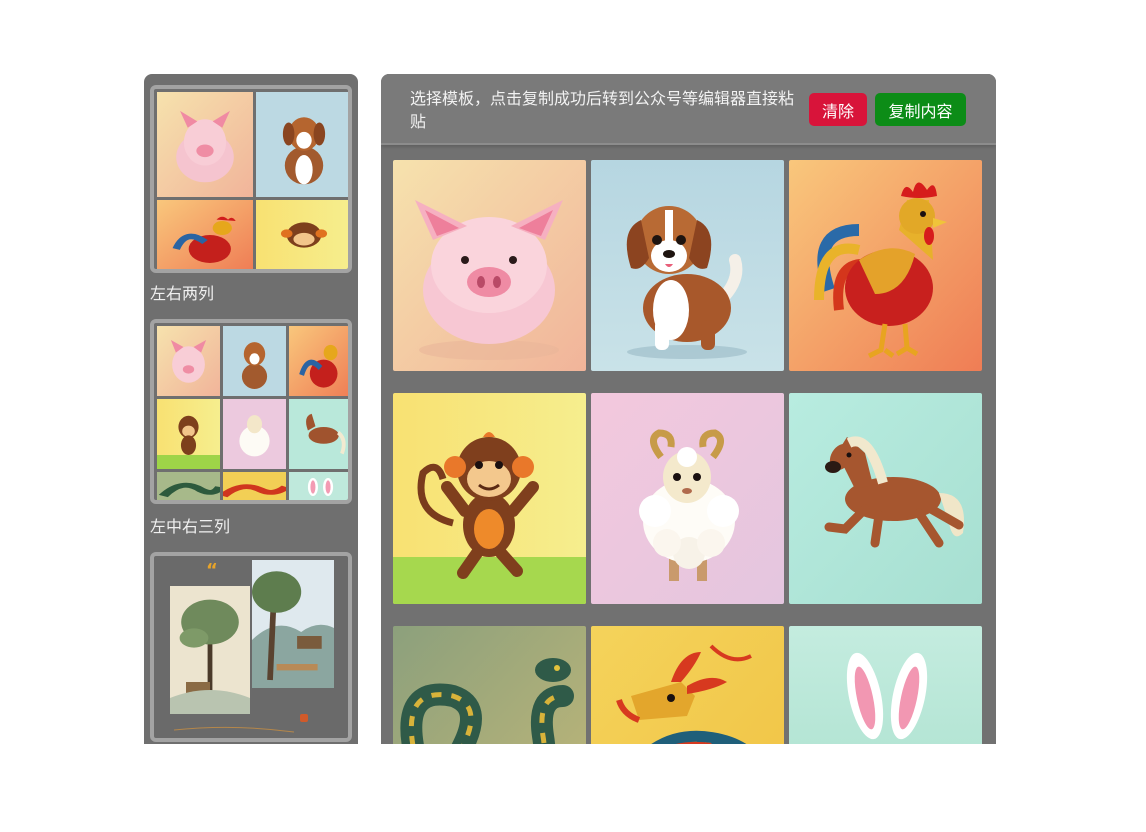  I want to click on felt-sheep-image, so click(687, 498).